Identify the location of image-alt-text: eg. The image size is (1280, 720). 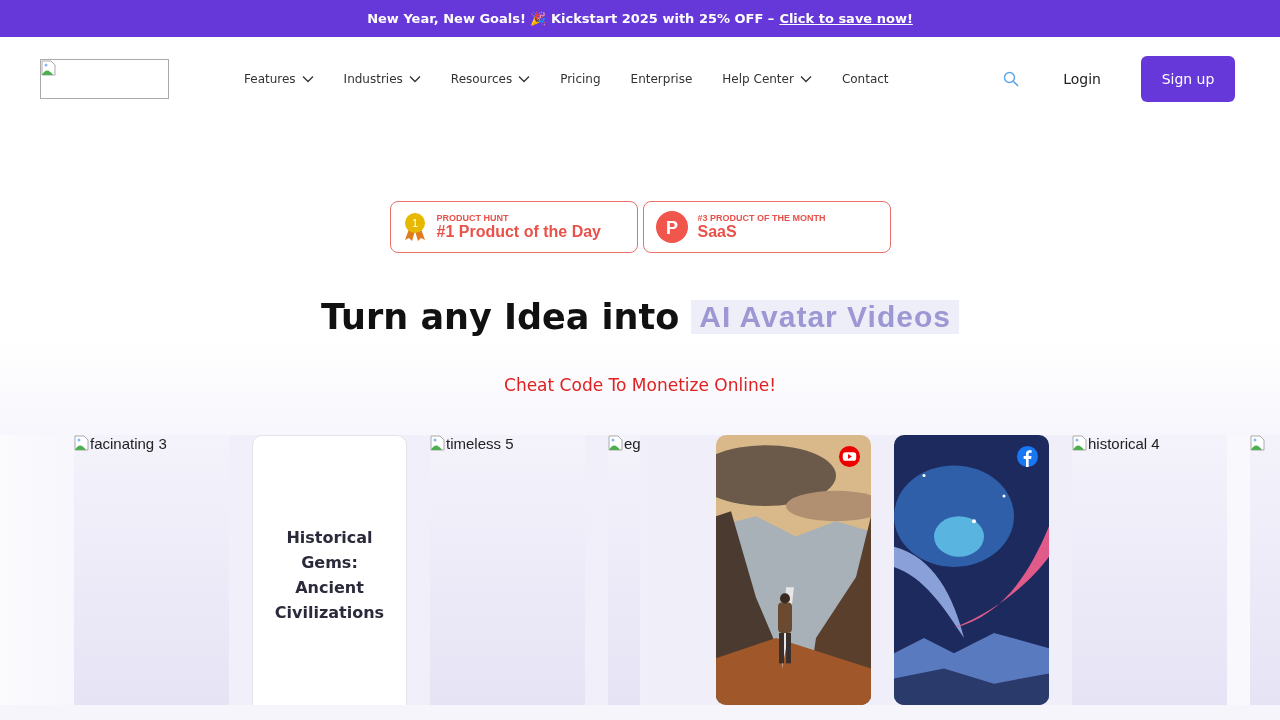
(632, 443).